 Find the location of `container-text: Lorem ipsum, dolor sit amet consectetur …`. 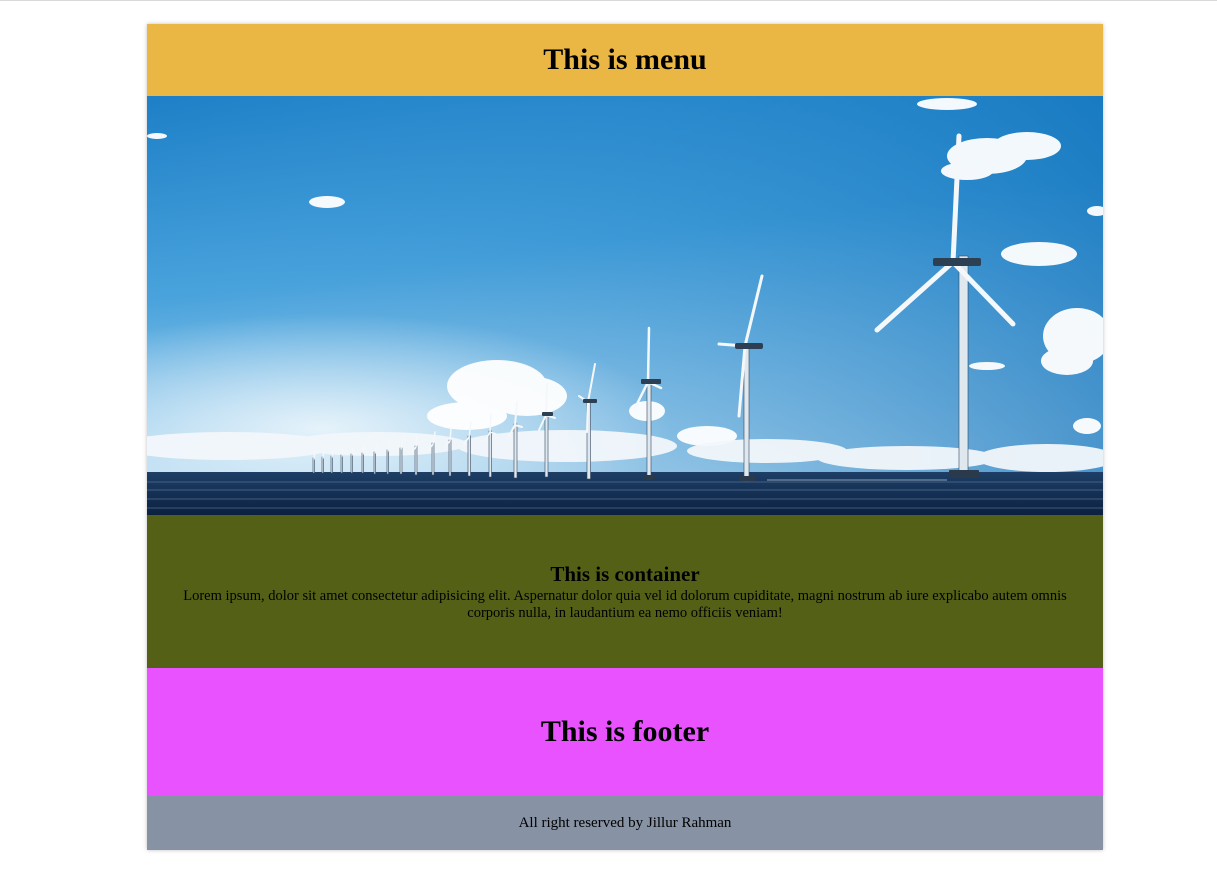

container-text: Lorem ipsum, dolor sit amet consectetur … is located at coordinates (625, 604).